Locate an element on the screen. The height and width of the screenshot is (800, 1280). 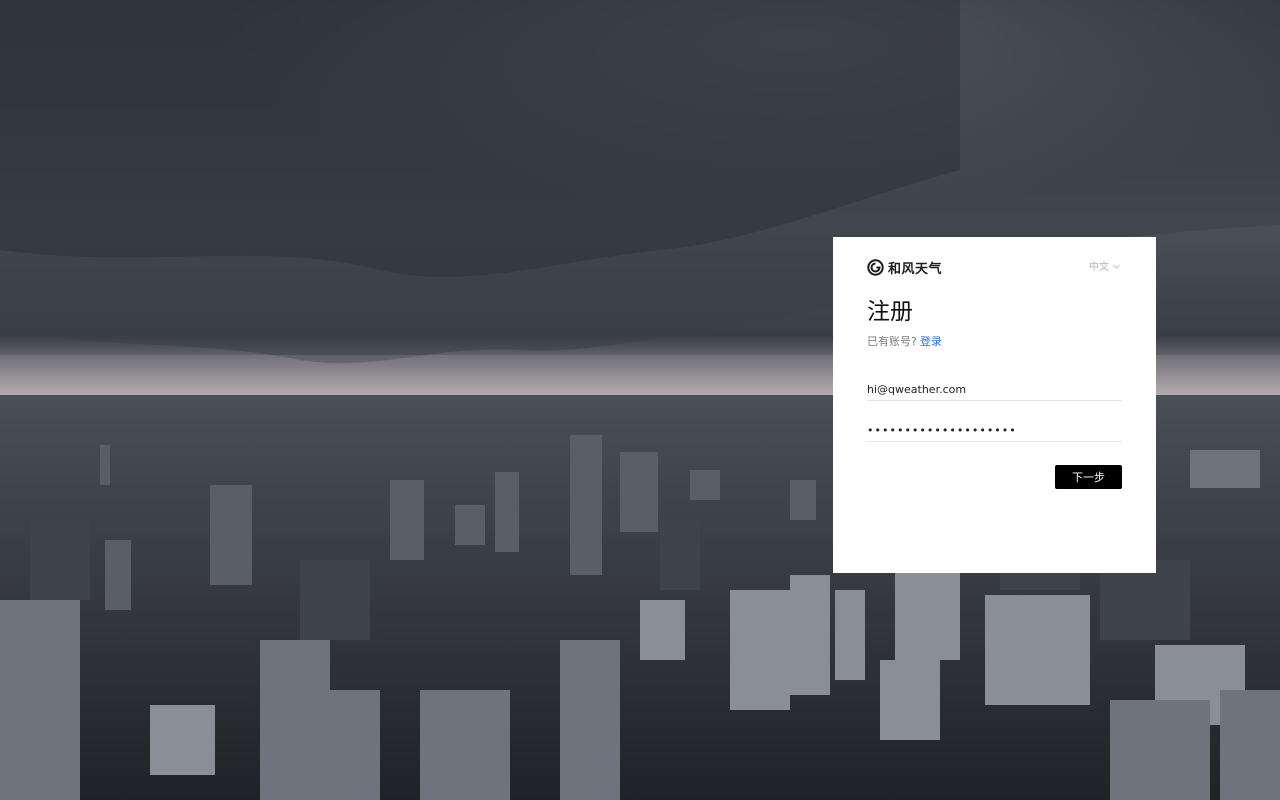
password-field-wrapper is located at coordinates (994, 430).